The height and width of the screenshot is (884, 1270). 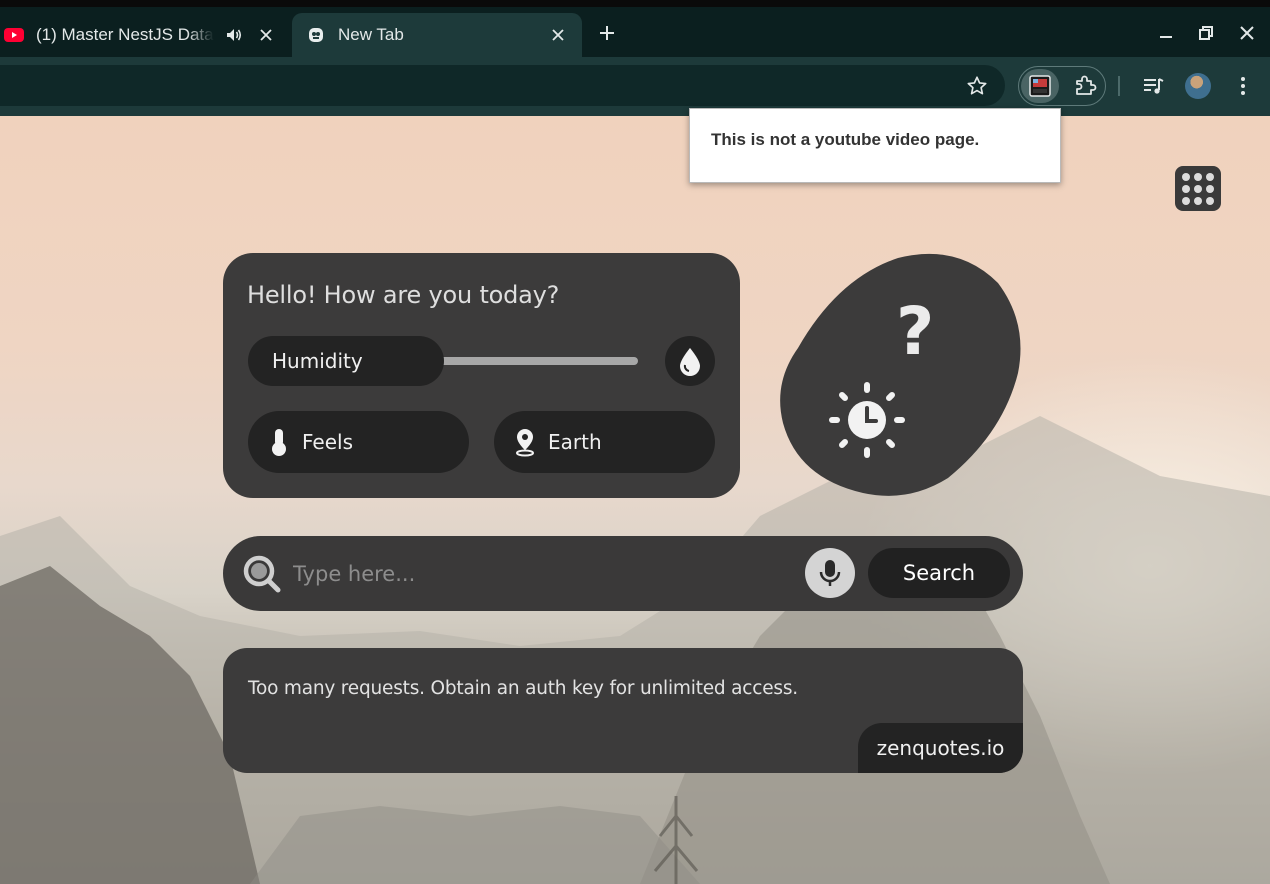 I want to click on kebab-menu-icon, so click(x=1243, y=86).